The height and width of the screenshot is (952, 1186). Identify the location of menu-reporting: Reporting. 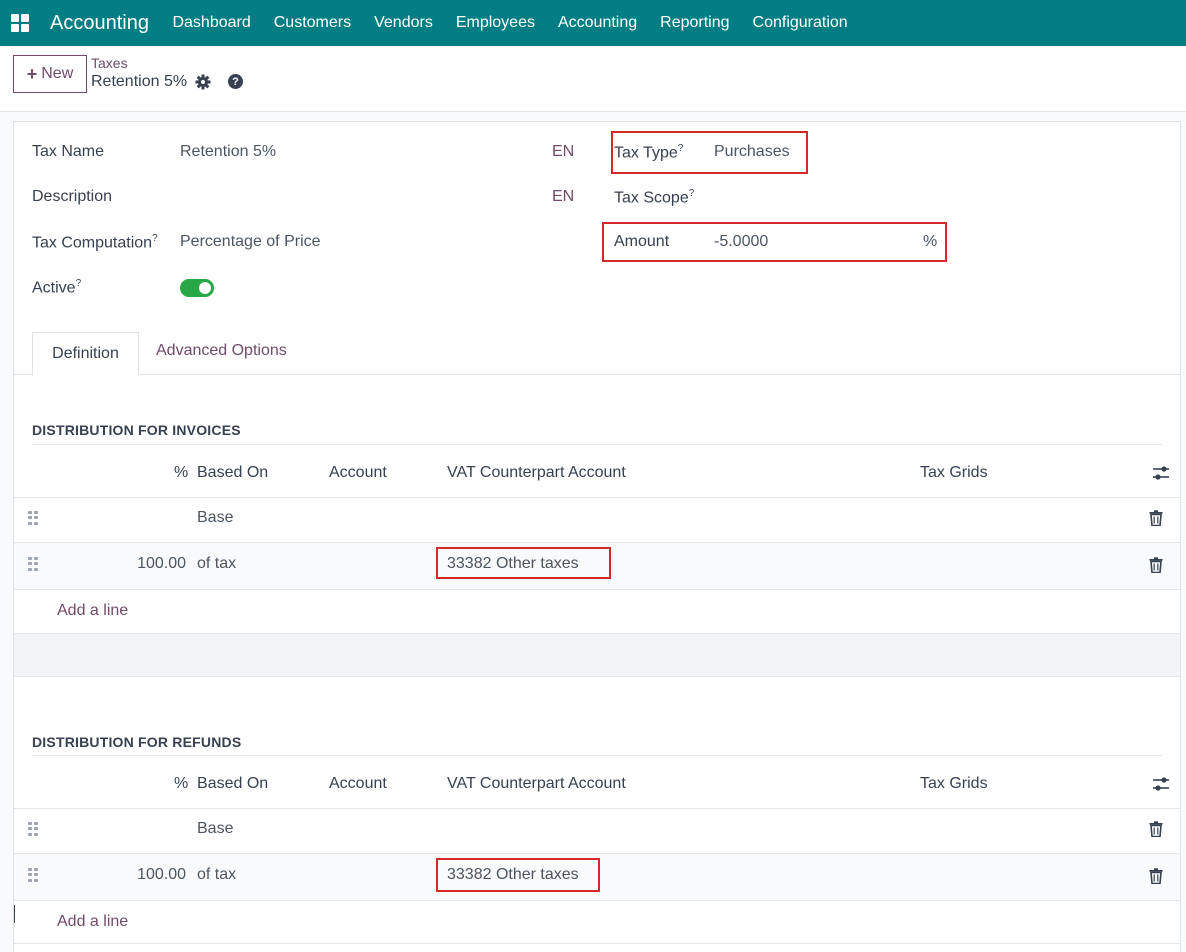
(695, 23).